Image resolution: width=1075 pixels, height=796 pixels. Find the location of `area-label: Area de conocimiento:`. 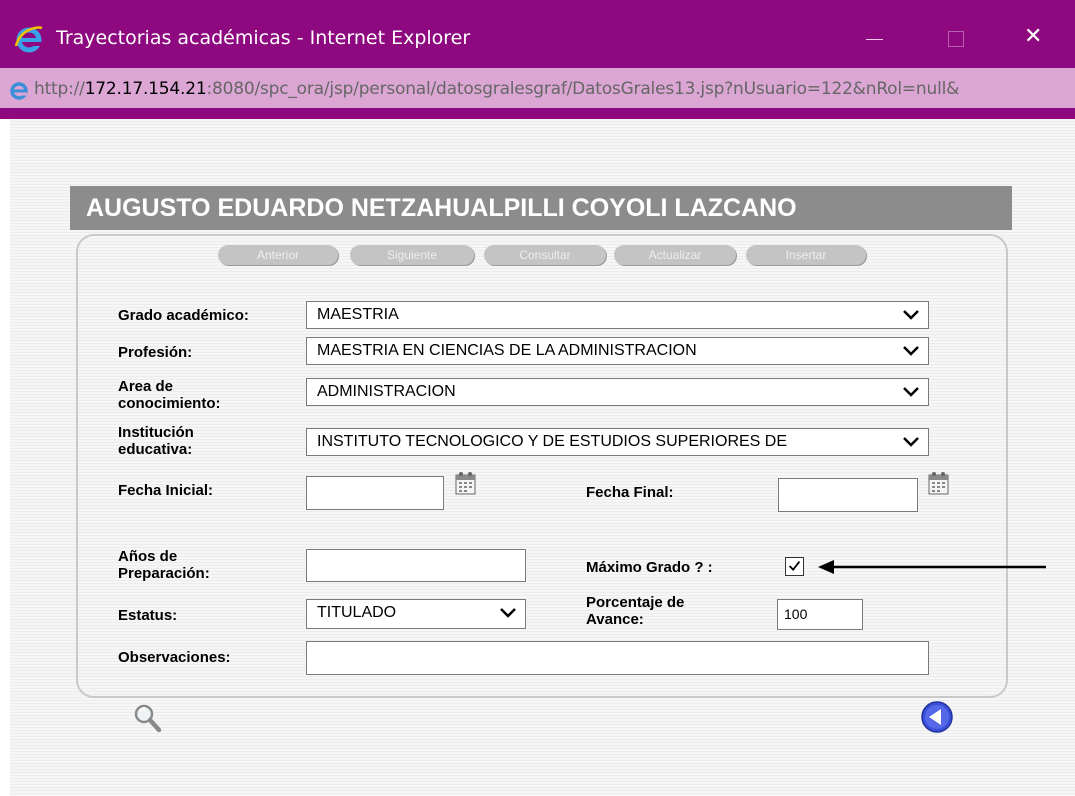

area-label: Area de conocimiento: is located at coordinates (169, 395).